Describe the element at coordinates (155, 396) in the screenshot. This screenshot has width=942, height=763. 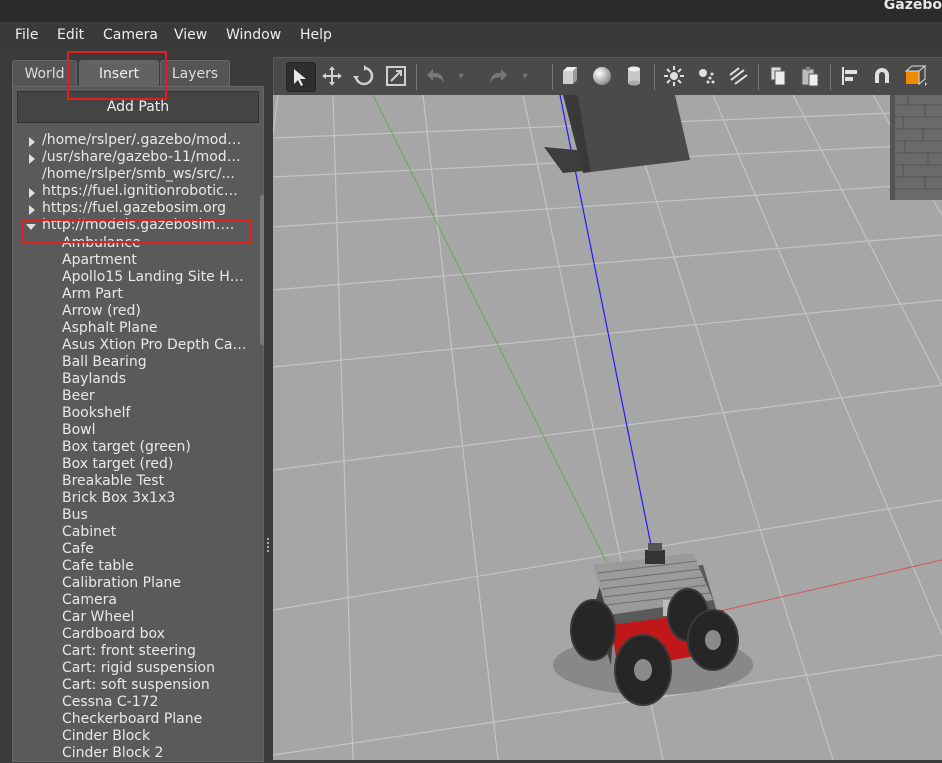
I see `model-item: Beer` at that location.